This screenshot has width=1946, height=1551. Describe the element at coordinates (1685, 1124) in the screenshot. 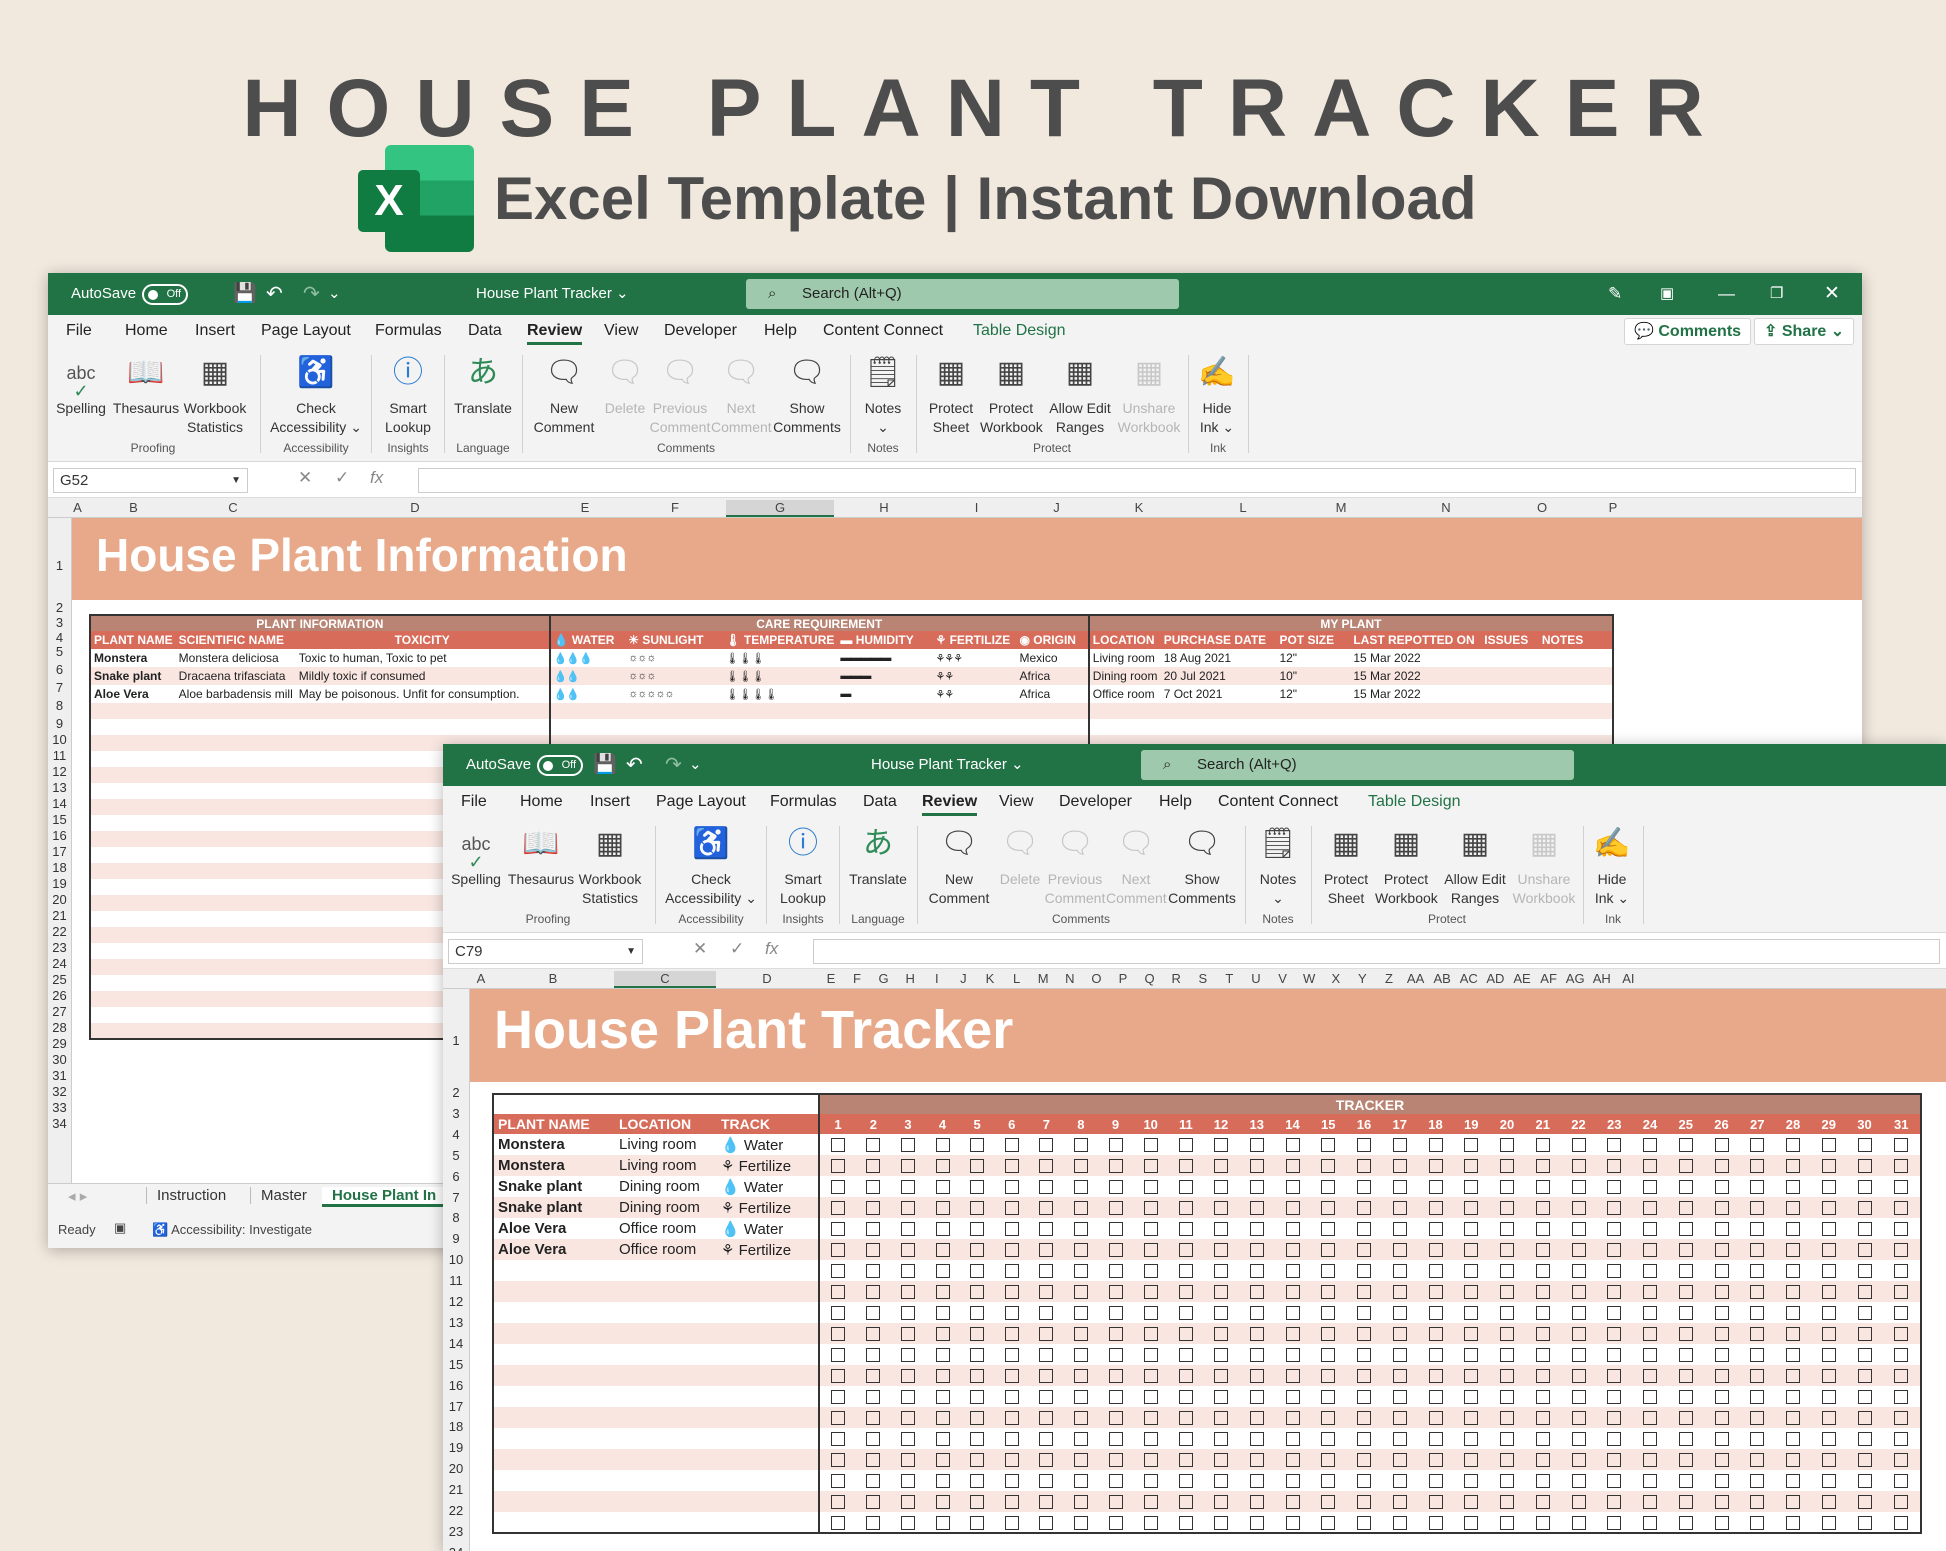

I see `day-header: 25` at that location.